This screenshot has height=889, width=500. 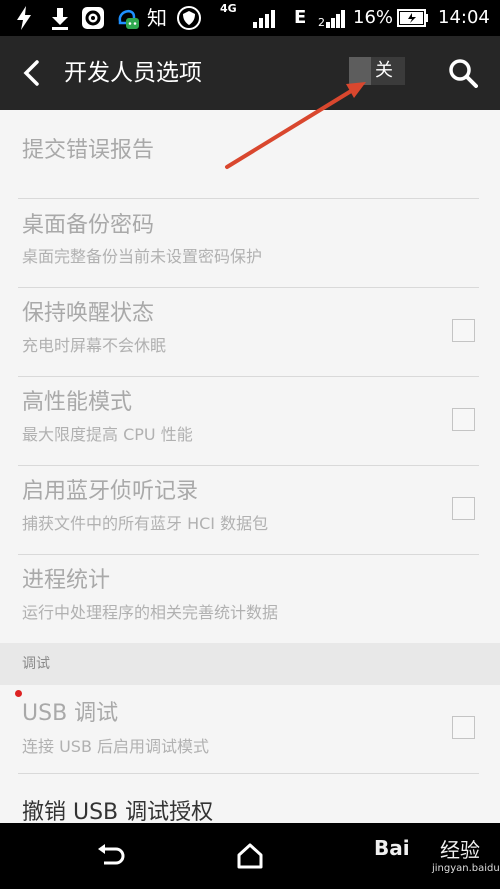 I want to click on battery-icon, so click(x=413, y=18).